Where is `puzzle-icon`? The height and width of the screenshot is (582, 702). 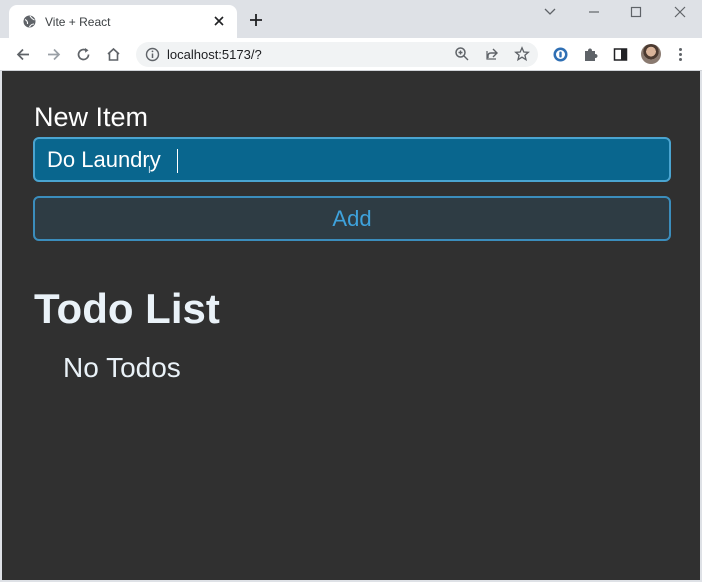 puzzle-icon is located at coordinates (590, 54).